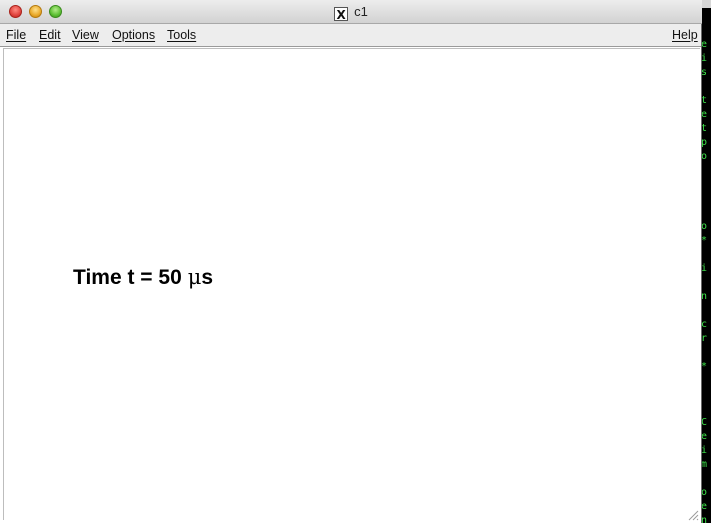  I want to click on menubar: File Edit View Options Tools Help, so click(350, 35).